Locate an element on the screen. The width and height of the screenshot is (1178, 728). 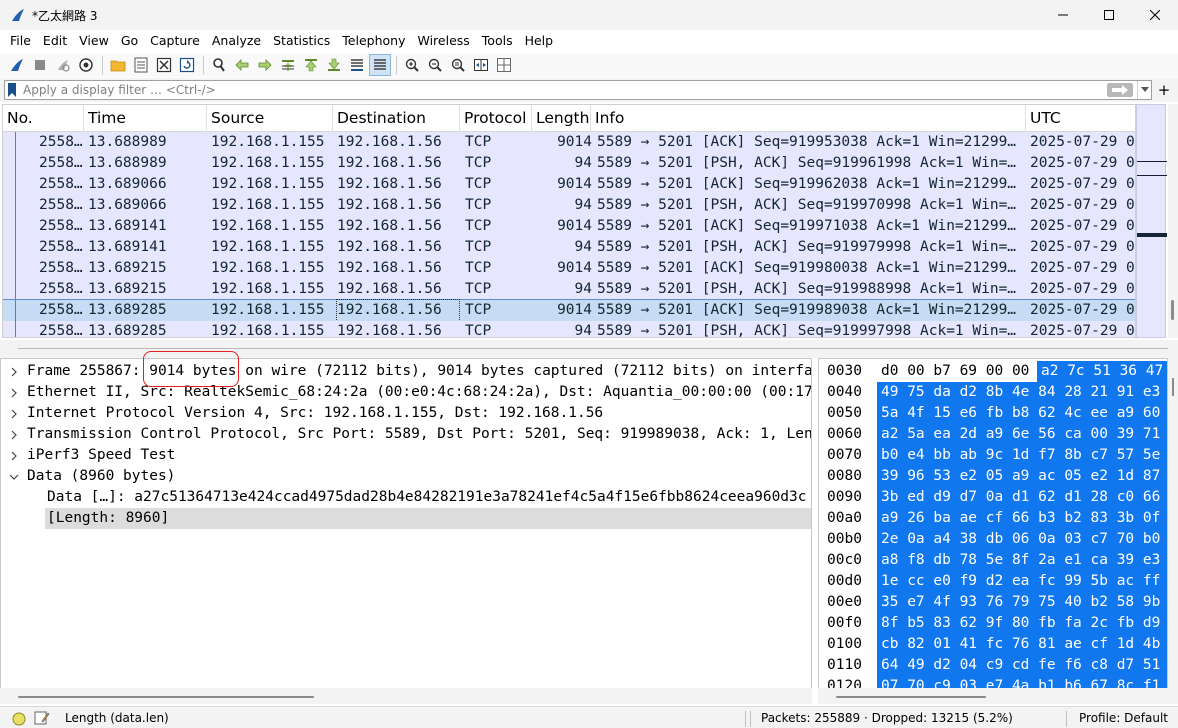
detail-tree-item: iPerf3 Speed Test is located at coordinates (406, 455).